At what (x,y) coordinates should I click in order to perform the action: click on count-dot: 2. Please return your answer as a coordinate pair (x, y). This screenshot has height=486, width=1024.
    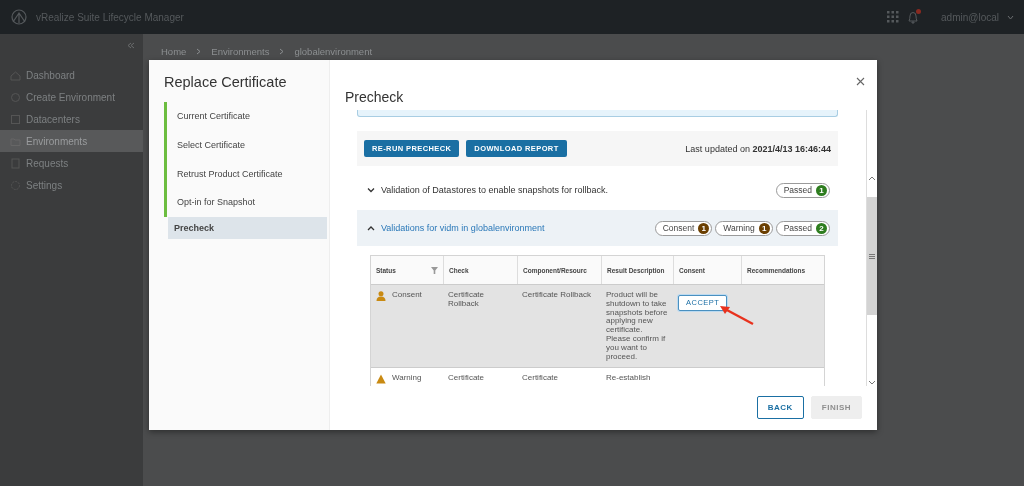
    Looking at the image, I should click on (821, 228).